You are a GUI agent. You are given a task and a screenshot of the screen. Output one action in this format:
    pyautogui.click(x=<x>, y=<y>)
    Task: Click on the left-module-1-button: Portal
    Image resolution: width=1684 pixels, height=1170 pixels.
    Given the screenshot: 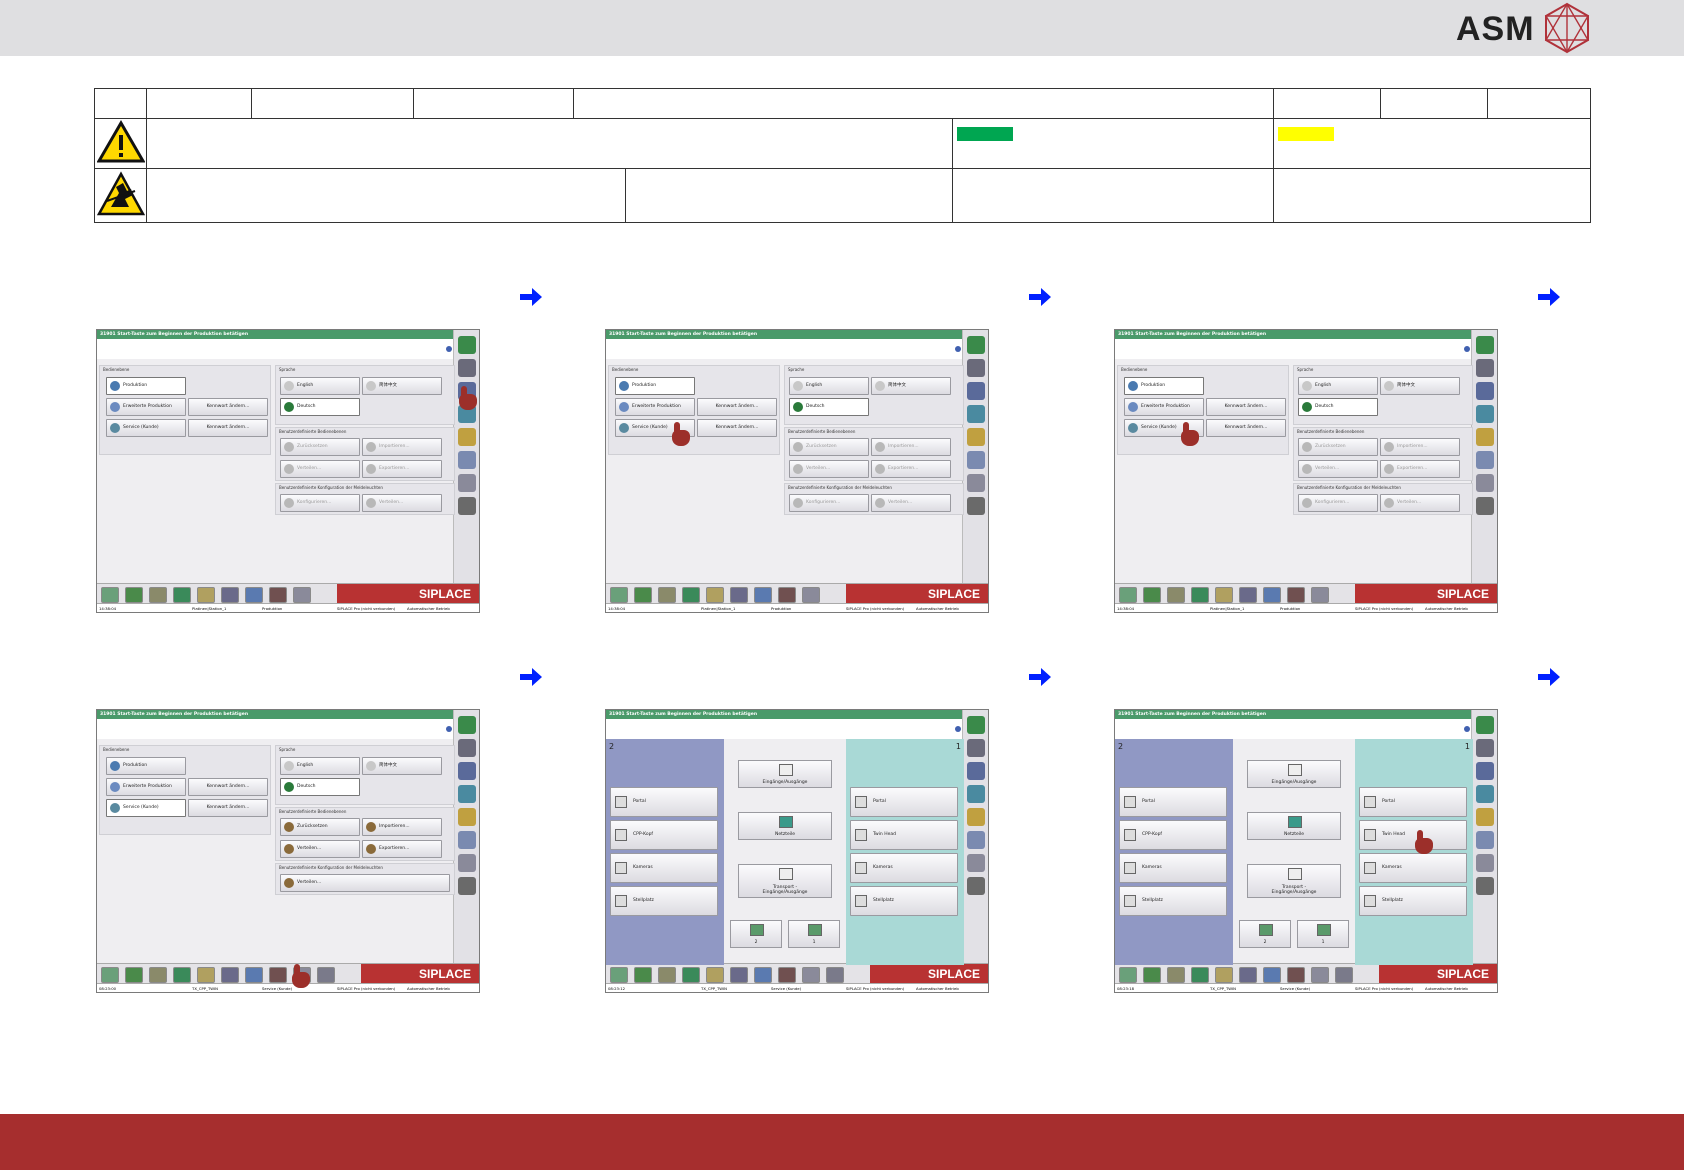 What is the action you would take?
    pyautogui.click(x=1173, y=802)
    